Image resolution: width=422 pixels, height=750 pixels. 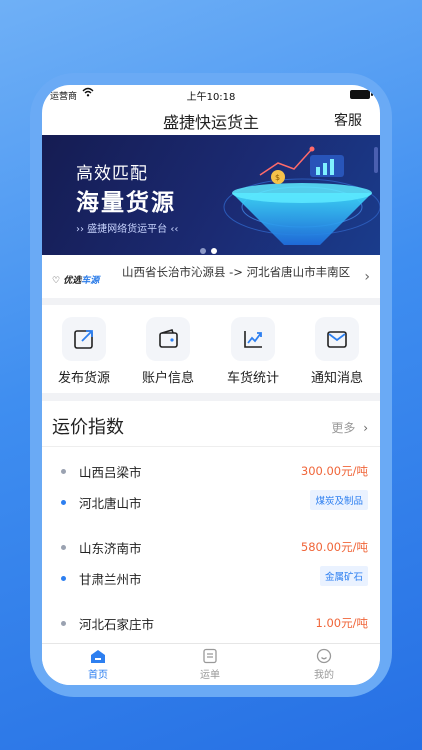 I want to click on mail-icon, so click(x=337, y=339).